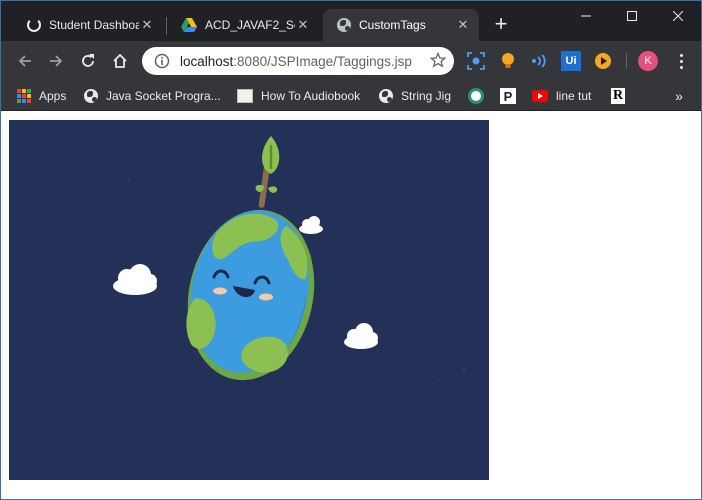 Image resolution: width=702 pixels, height=500 pixels. What do you see at coordinates (540, 96) in the screenshot?
I see `youtube-icon` at bounding box center [540, 96].